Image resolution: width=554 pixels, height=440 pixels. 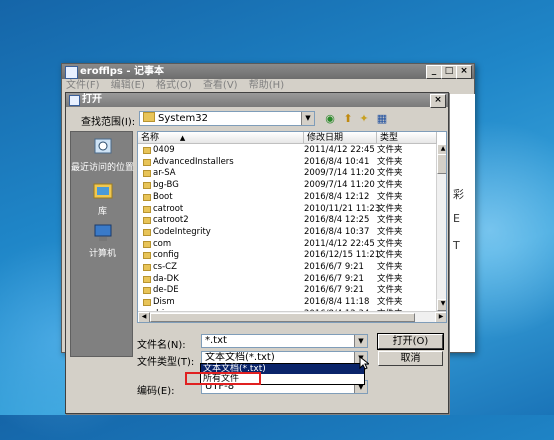 What do you see at coordinates (220, 86) in the screenshot?
I see `menu-view: 查看(V)` at bounding box center [220, 86].